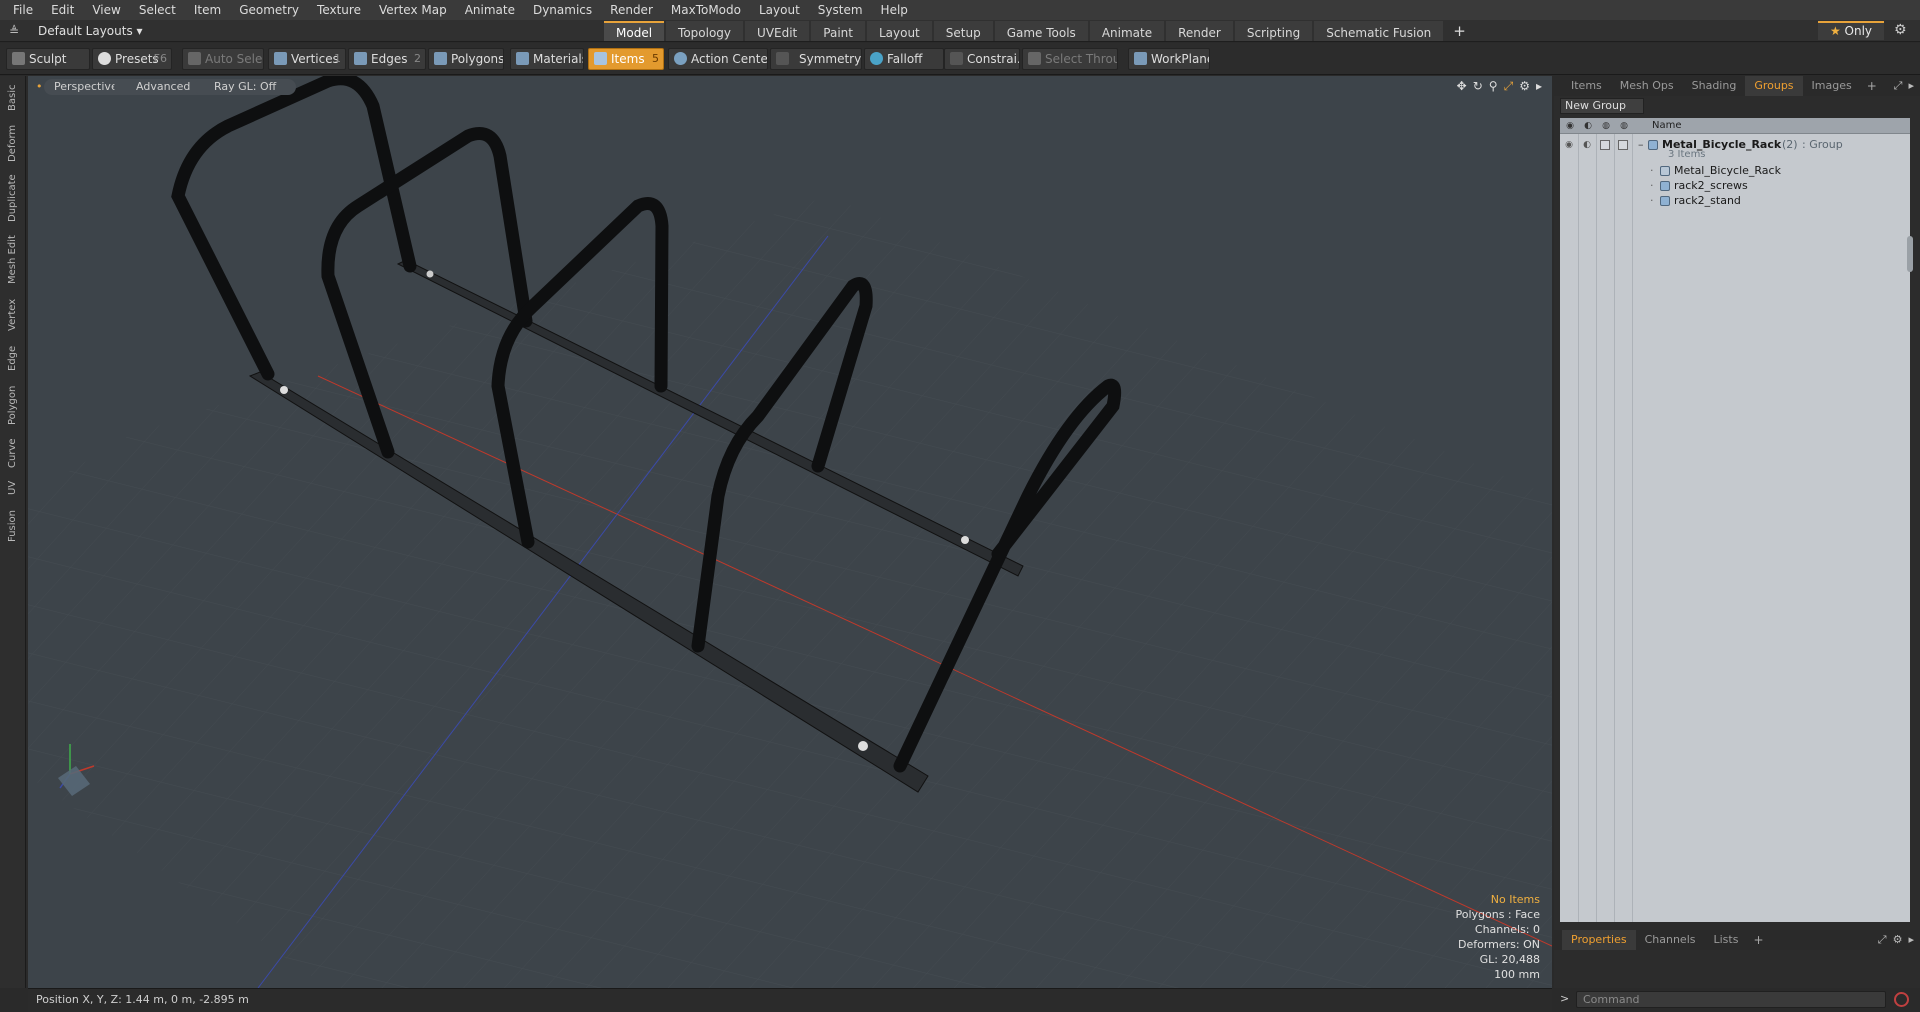 The width and height of the screenshot is (1920, 1012). What do you see at coordinates (1602, 106) in the screenshot?
I see `new-group-button: New Group` at bounding box center [1602, 106].